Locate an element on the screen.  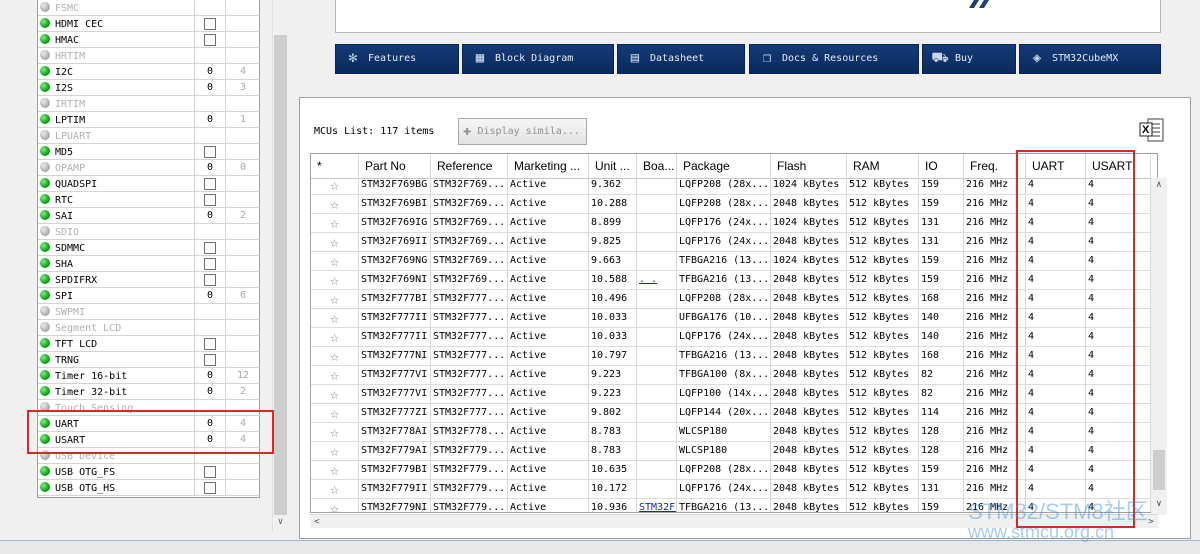
peripheral-row: I2S 0 3 is located at coordinates (149, 88).